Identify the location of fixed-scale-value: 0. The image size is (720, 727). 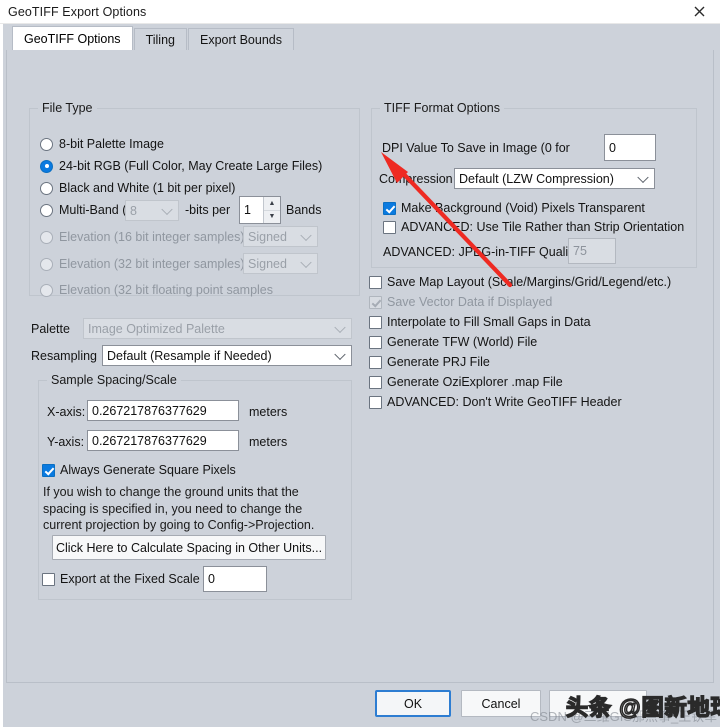
(211, 579).